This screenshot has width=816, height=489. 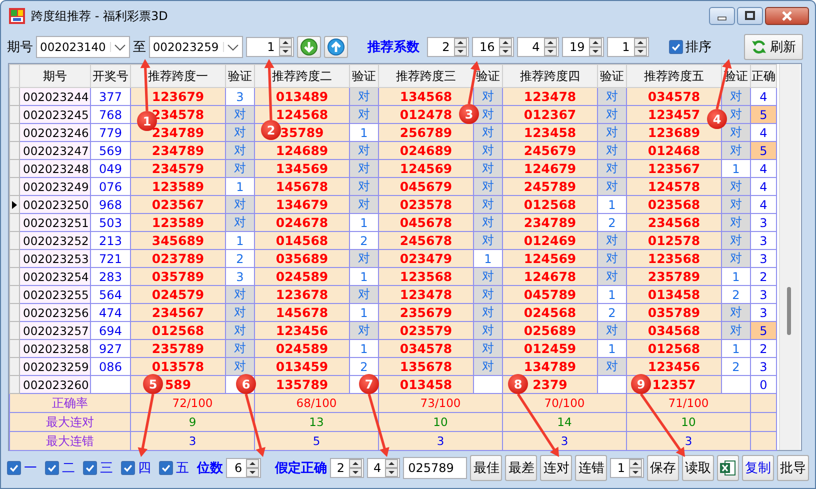 I want to click on action-button: 读取, so click(x=698, y=468).